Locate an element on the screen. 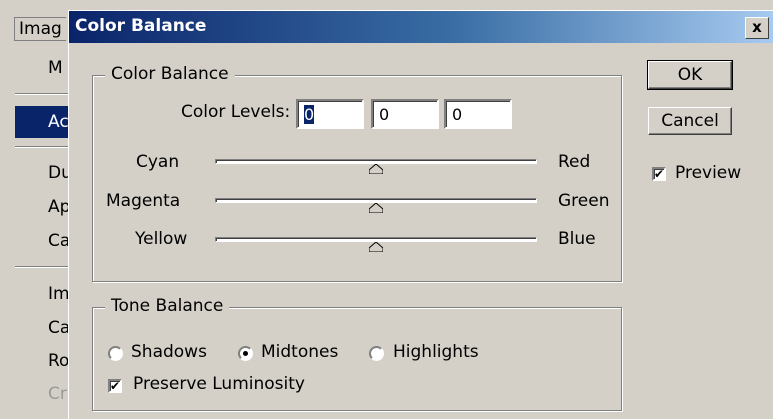  slider-left-label-magenta: Magenta is located at coordinates (143, 201).